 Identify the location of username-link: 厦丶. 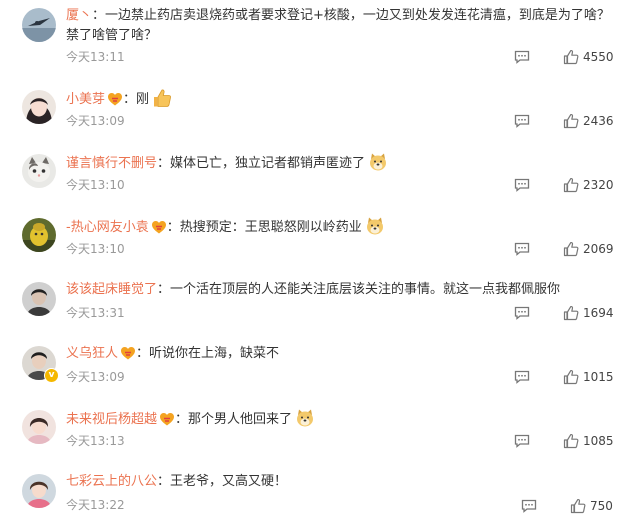
(79, 15).